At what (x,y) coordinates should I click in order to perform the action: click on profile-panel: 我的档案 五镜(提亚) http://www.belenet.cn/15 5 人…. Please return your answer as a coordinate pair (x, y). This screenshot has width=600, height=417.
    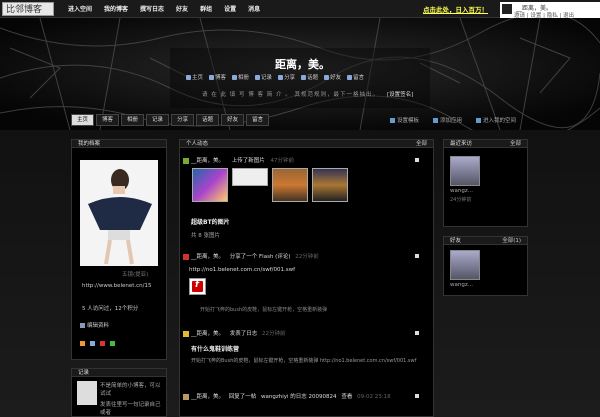
    Looking at the image, I should click on (119, 249).